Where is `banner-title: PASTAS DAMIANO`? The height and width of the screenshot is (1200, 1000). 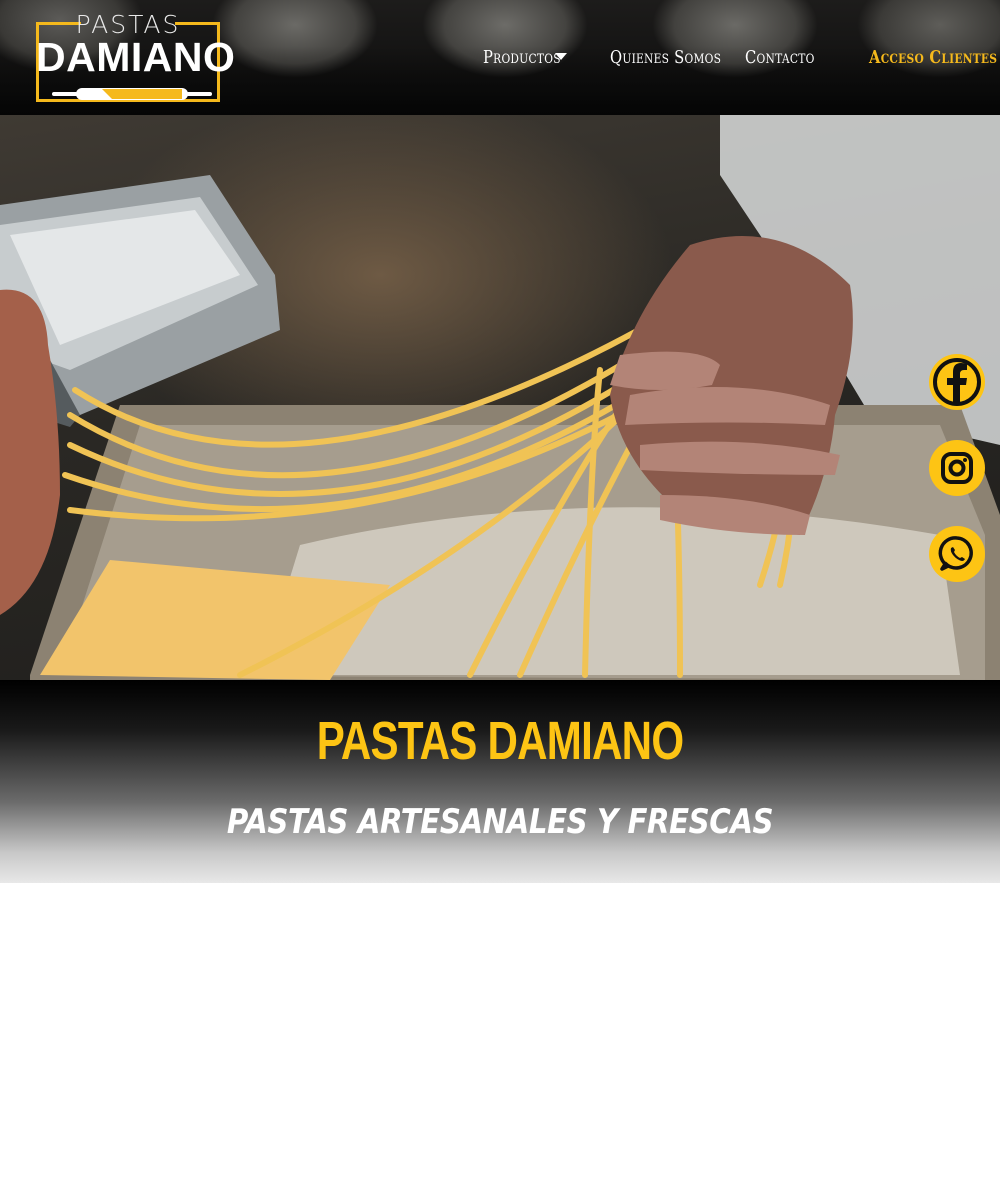
banner-title: PASTAS DAMIANO is located at coordinates (500, 741).